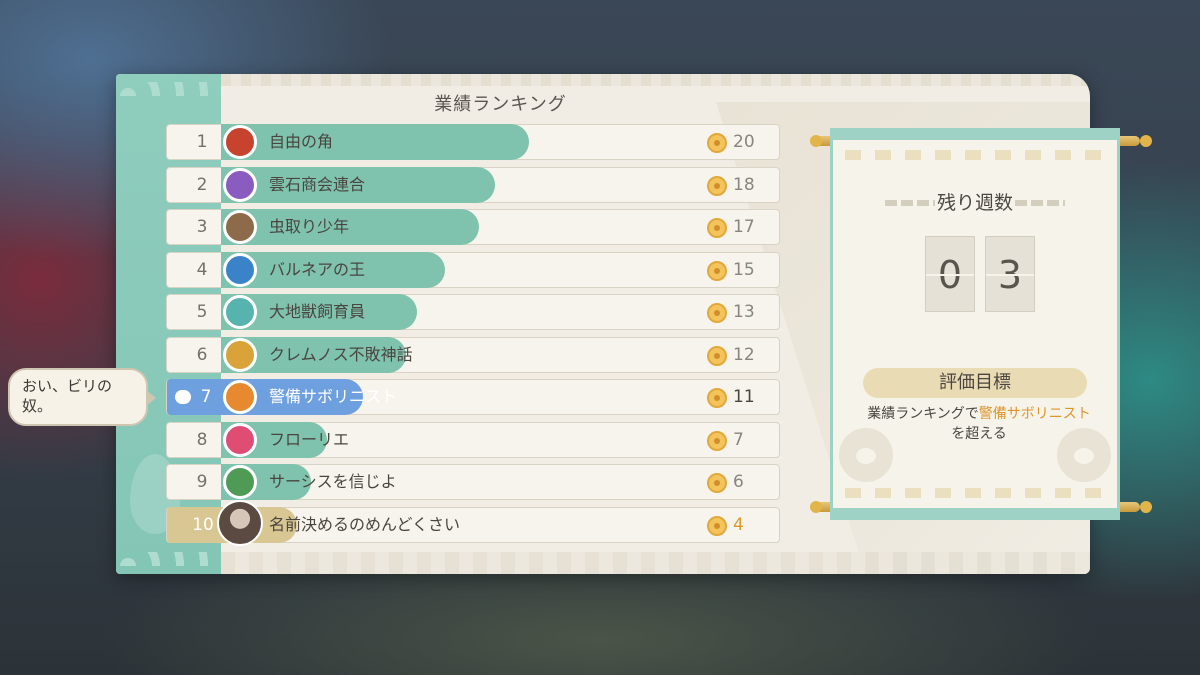  I want to click on ranking-row: 2 雲石商会連合 18, so click(473, 185).